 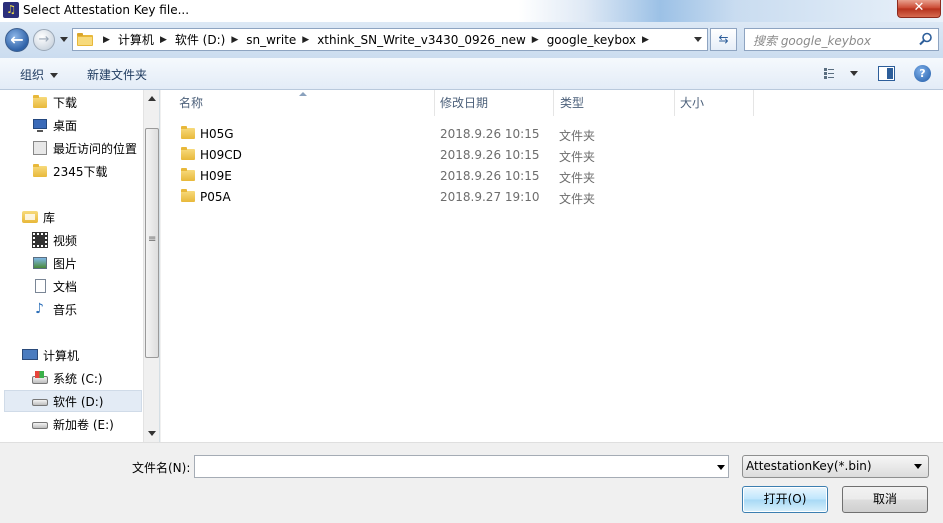 I want to click on forward-button: →, so click(x=44, y=40).